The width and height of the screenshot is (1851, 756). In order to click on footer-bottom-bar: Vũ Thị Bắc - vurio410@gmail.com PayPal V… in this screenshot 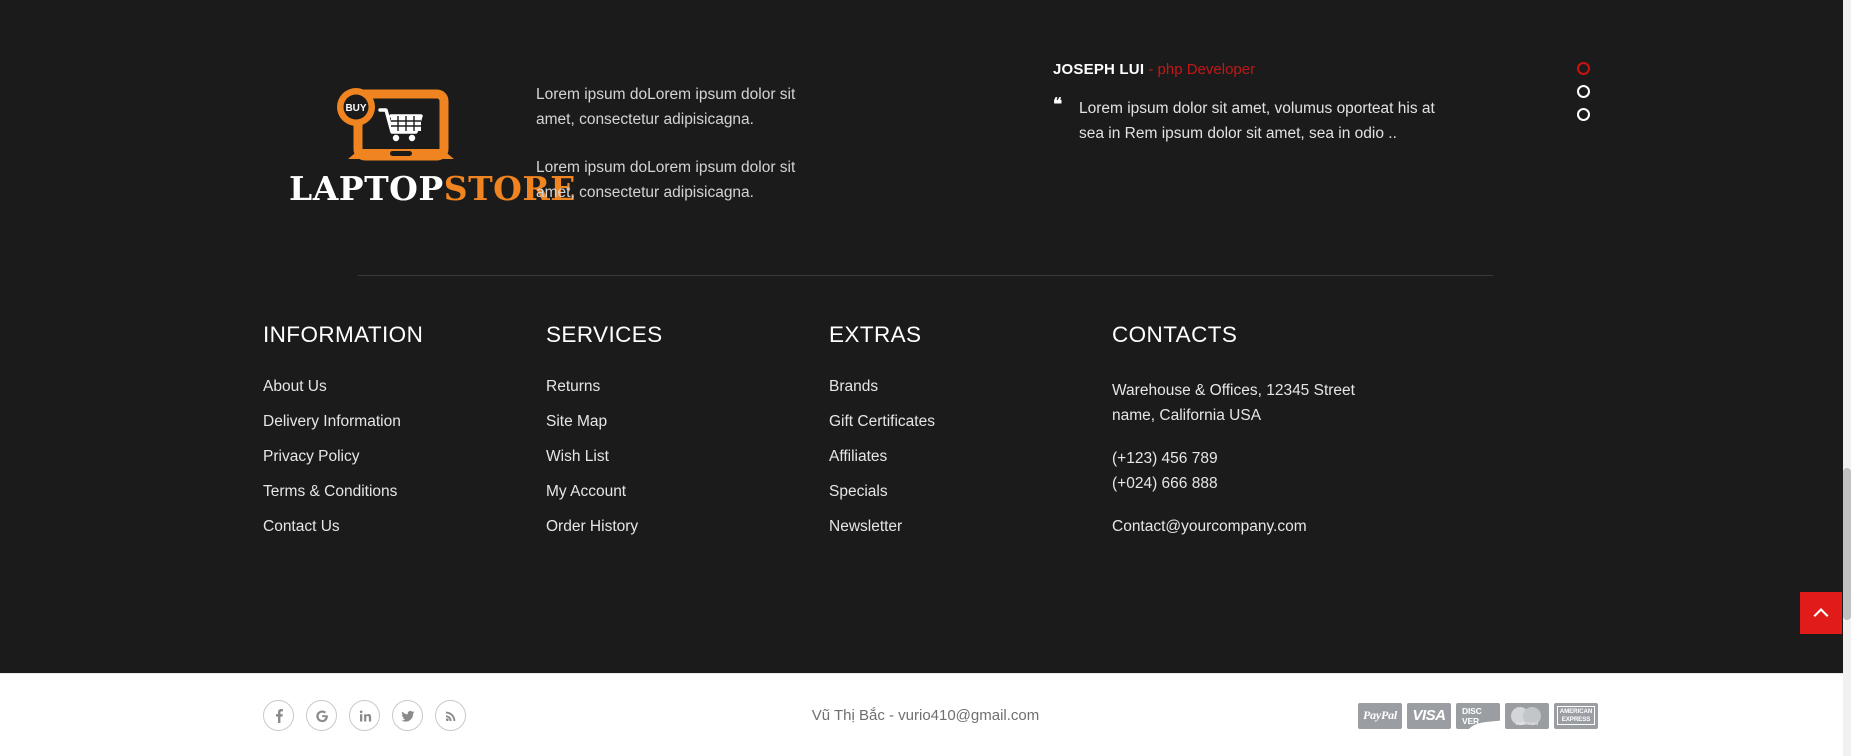, I will do `click(925, 714)`.